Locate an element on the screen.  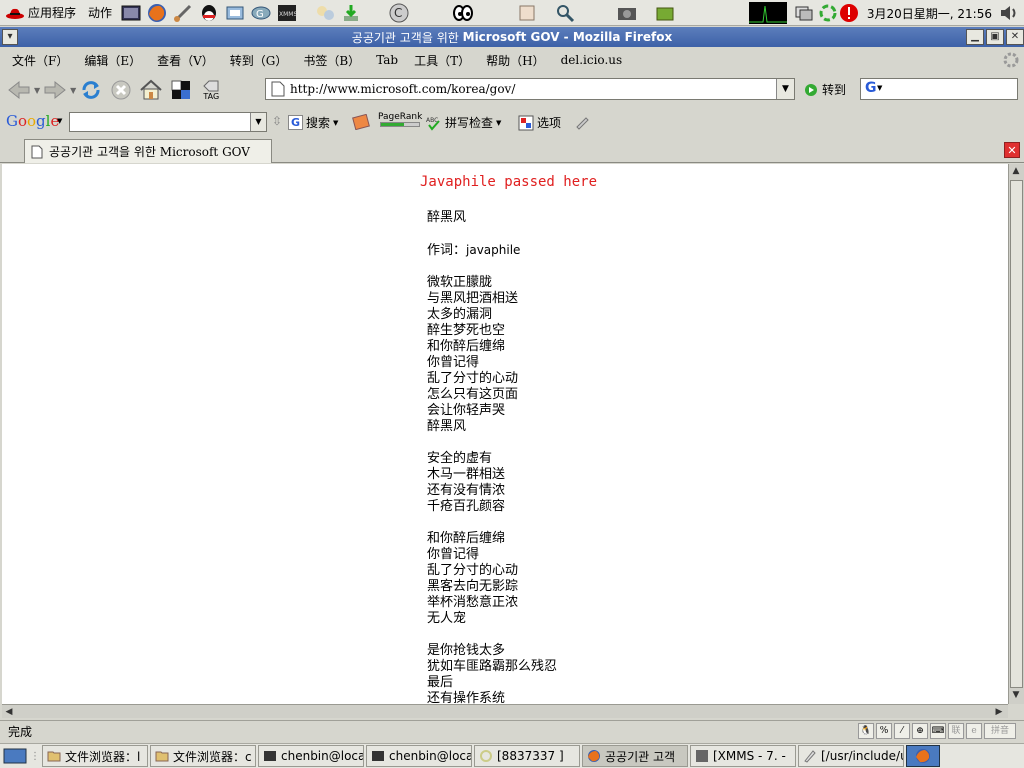
maximize-button: ▣ is located at coordinates (995, 37).